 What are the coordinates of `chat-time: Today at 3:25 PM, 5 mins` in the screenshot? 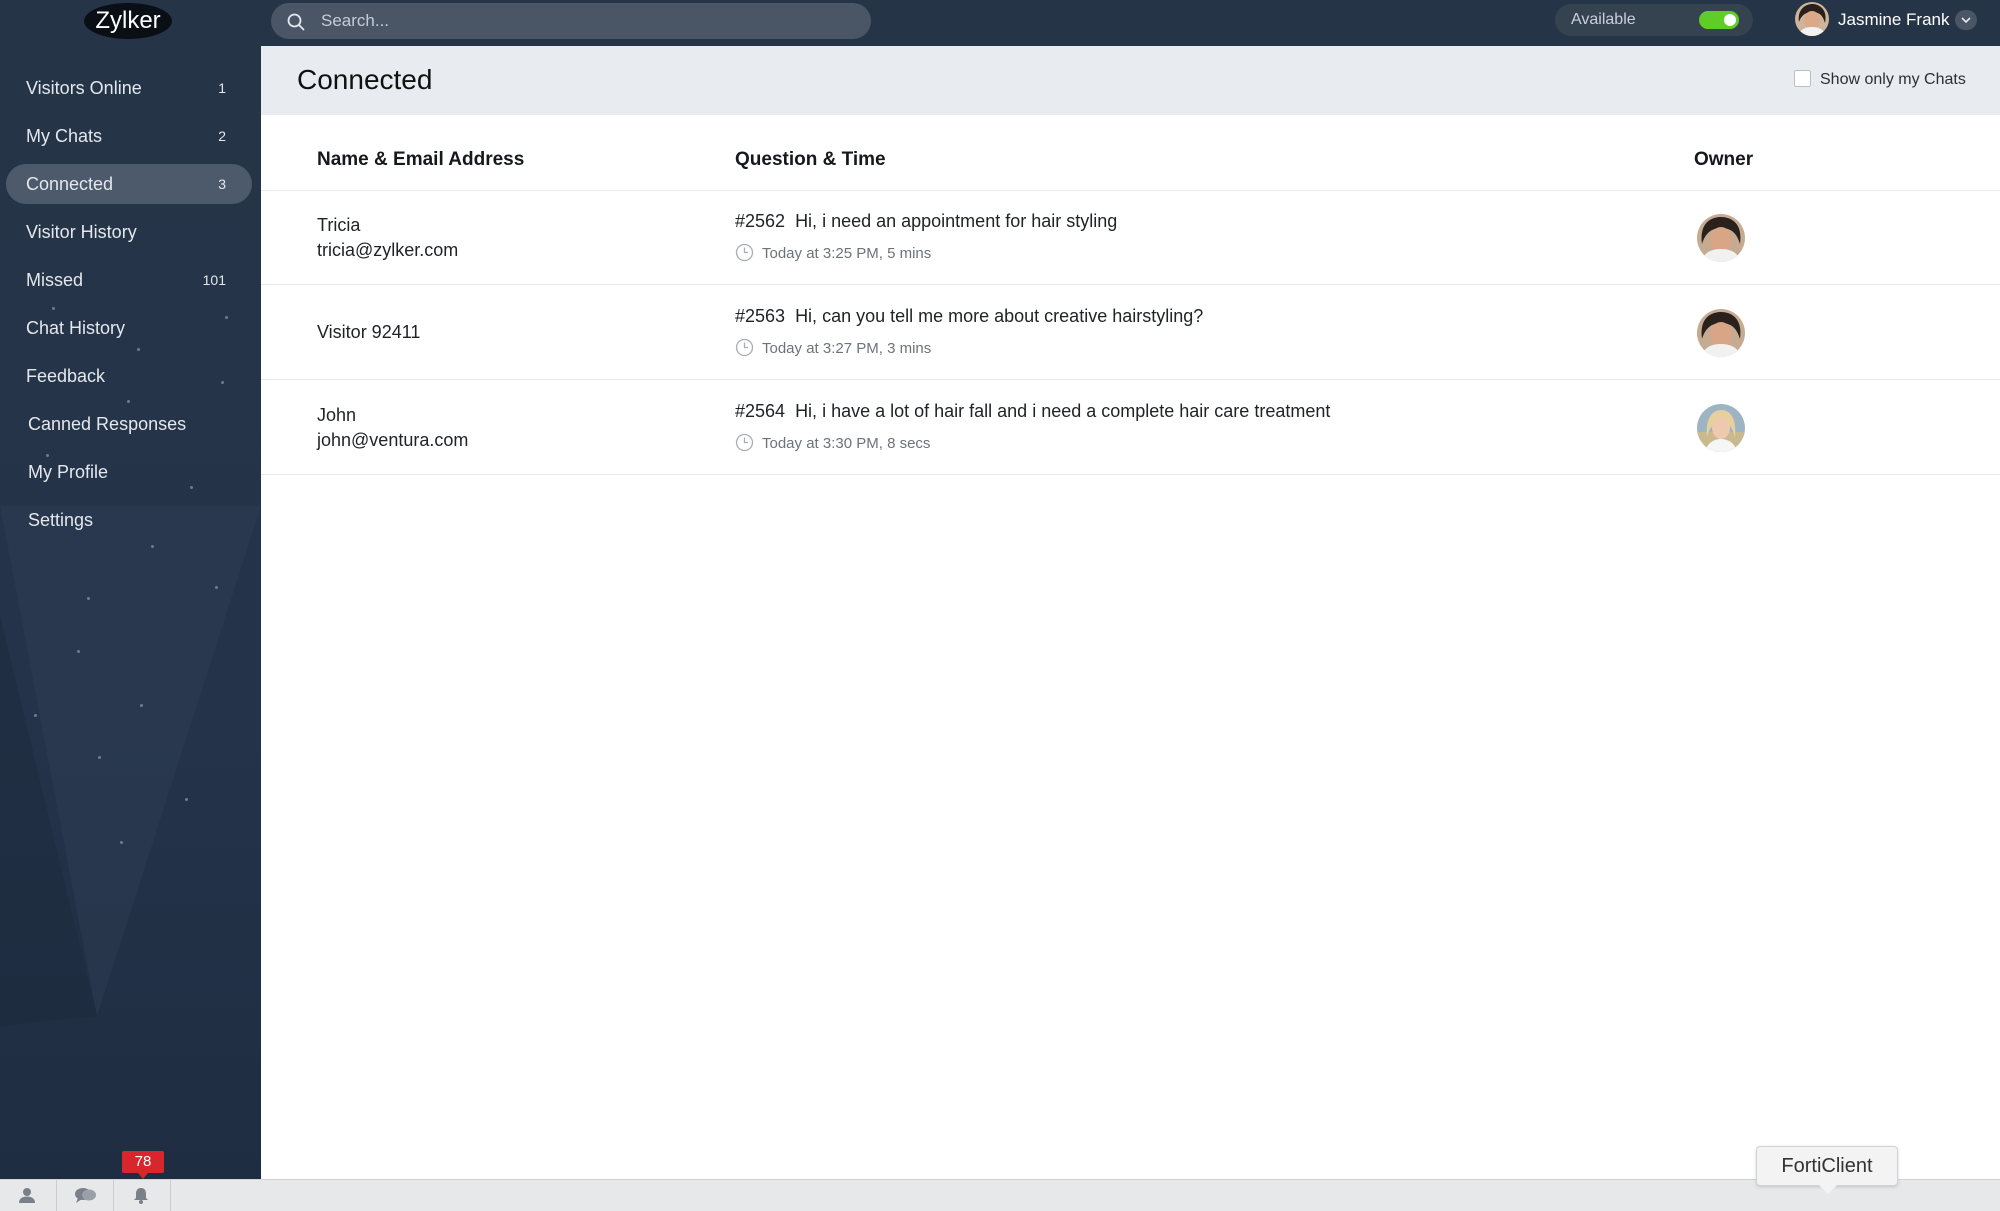 It's located at (833, 252).